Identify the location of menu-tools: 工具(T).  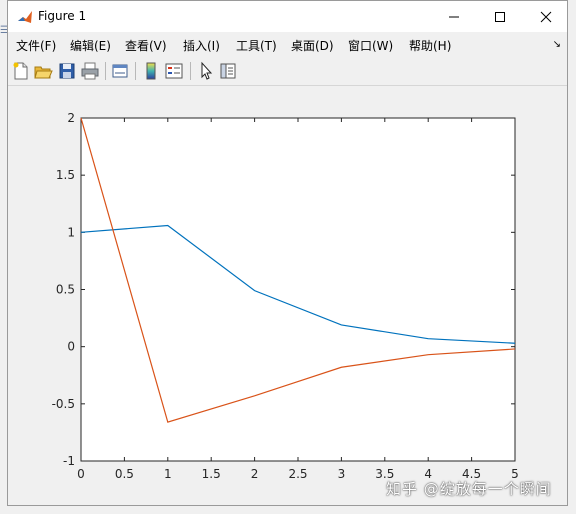
(256, 45).